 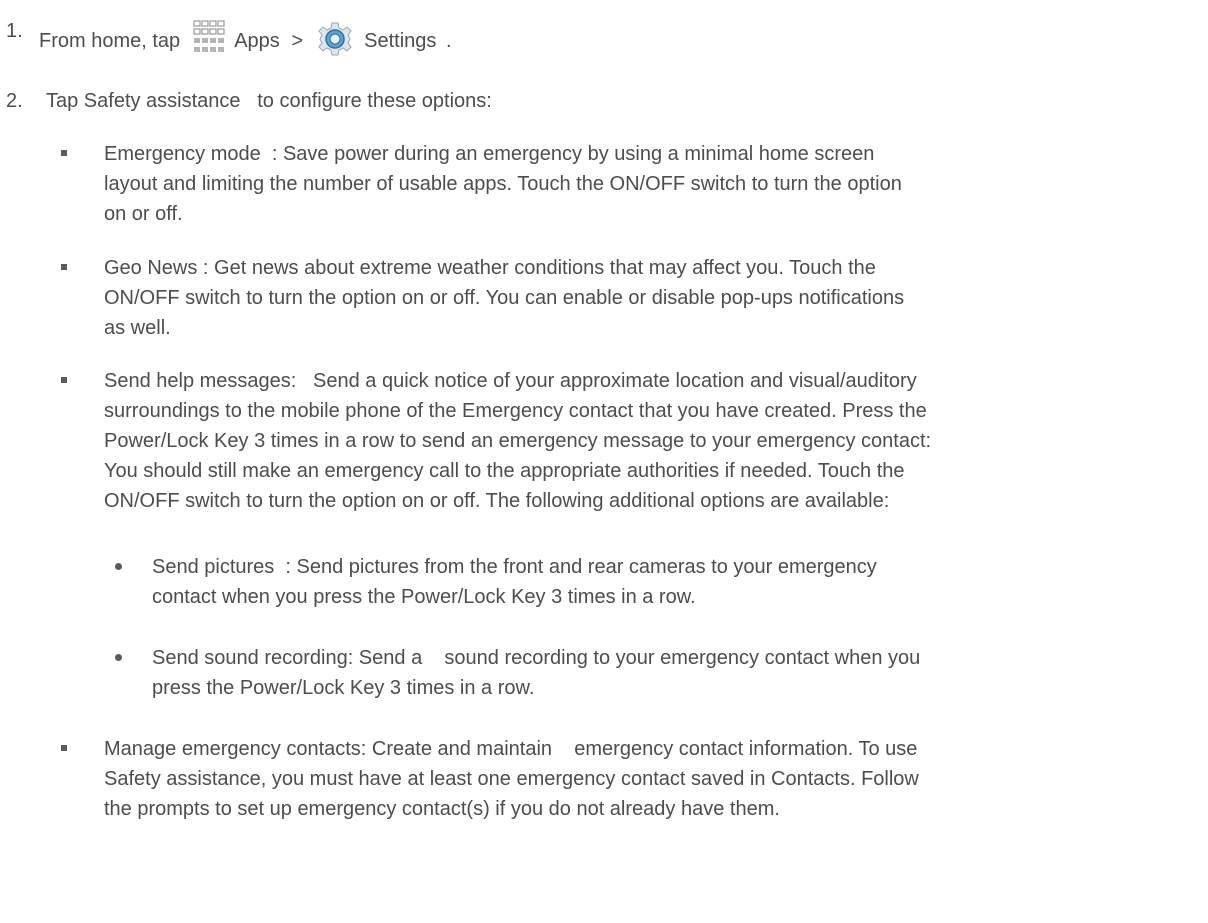 What do you see at coordinates (137, 328) in the screenshot?
I see `geo-news-line-3: as well.` at bounding box center [137, 328].